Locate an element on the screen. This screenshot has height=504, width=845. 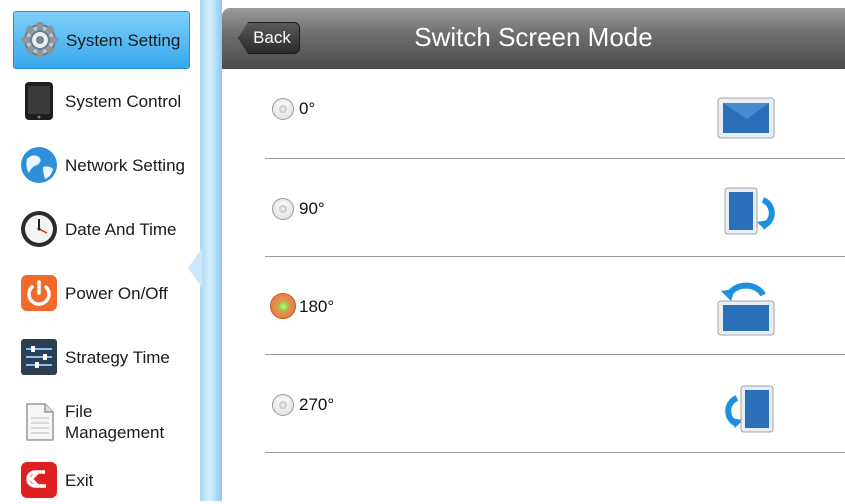
sidebar-item-label: System Setting is located at coordinates (123, 40).